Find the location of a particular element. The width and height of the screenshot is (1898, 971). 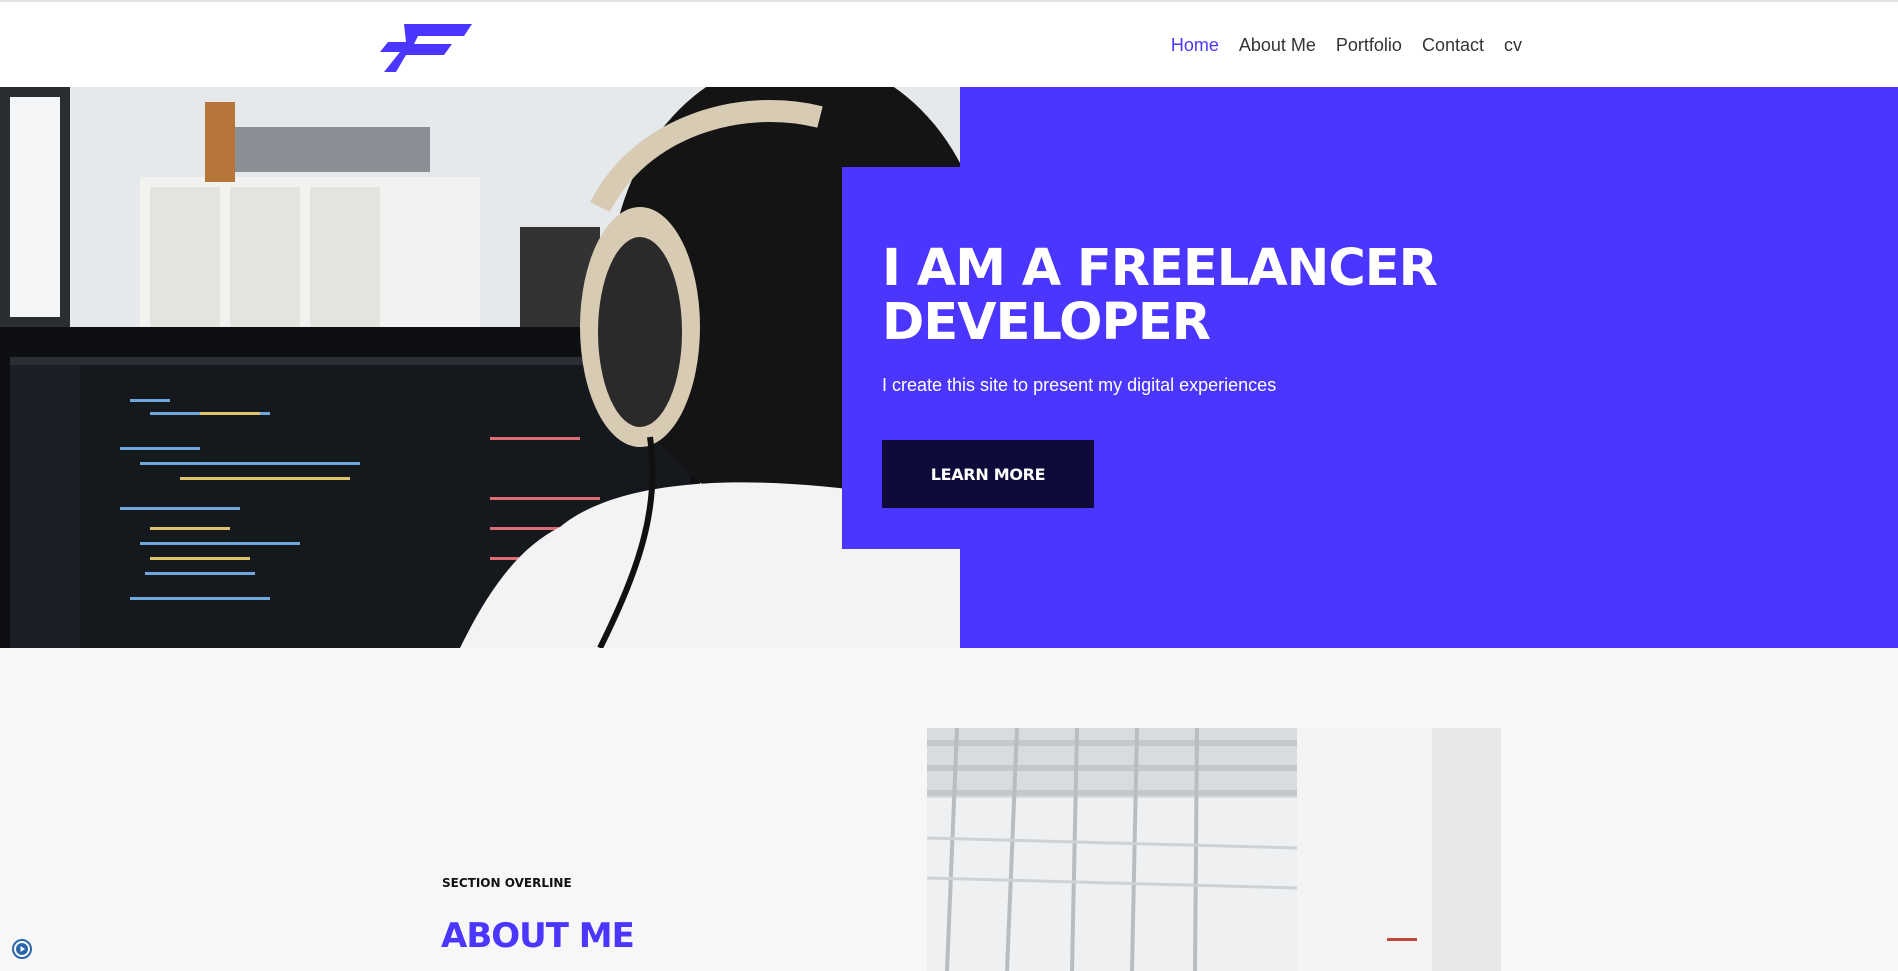

learn-more-button: LEARN MORE is located at coordinates (988, 474).